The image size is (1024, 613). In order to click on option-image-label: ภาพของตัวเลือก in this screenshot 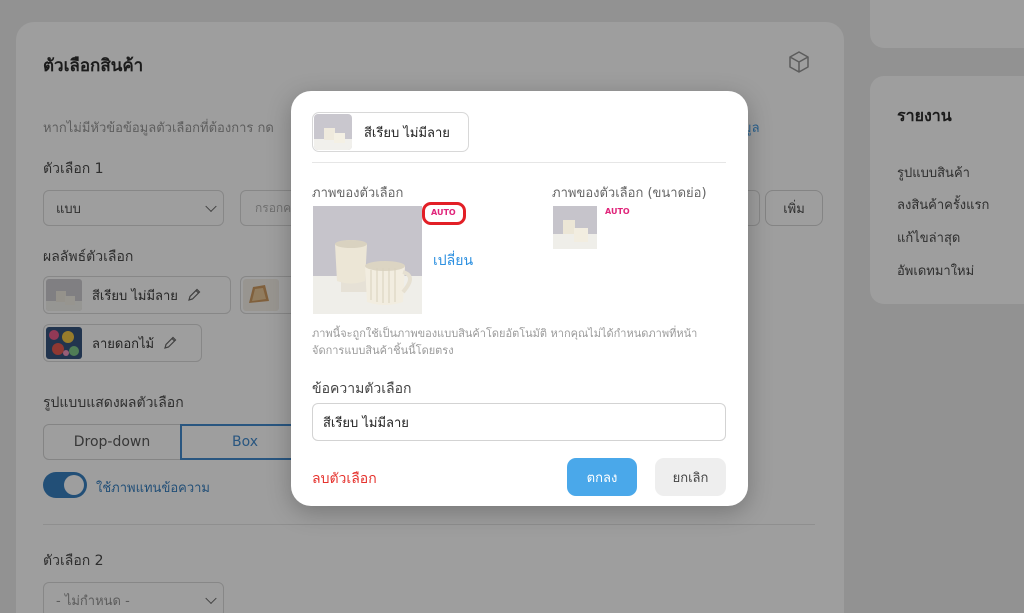, I will do `click(358, 193)`.